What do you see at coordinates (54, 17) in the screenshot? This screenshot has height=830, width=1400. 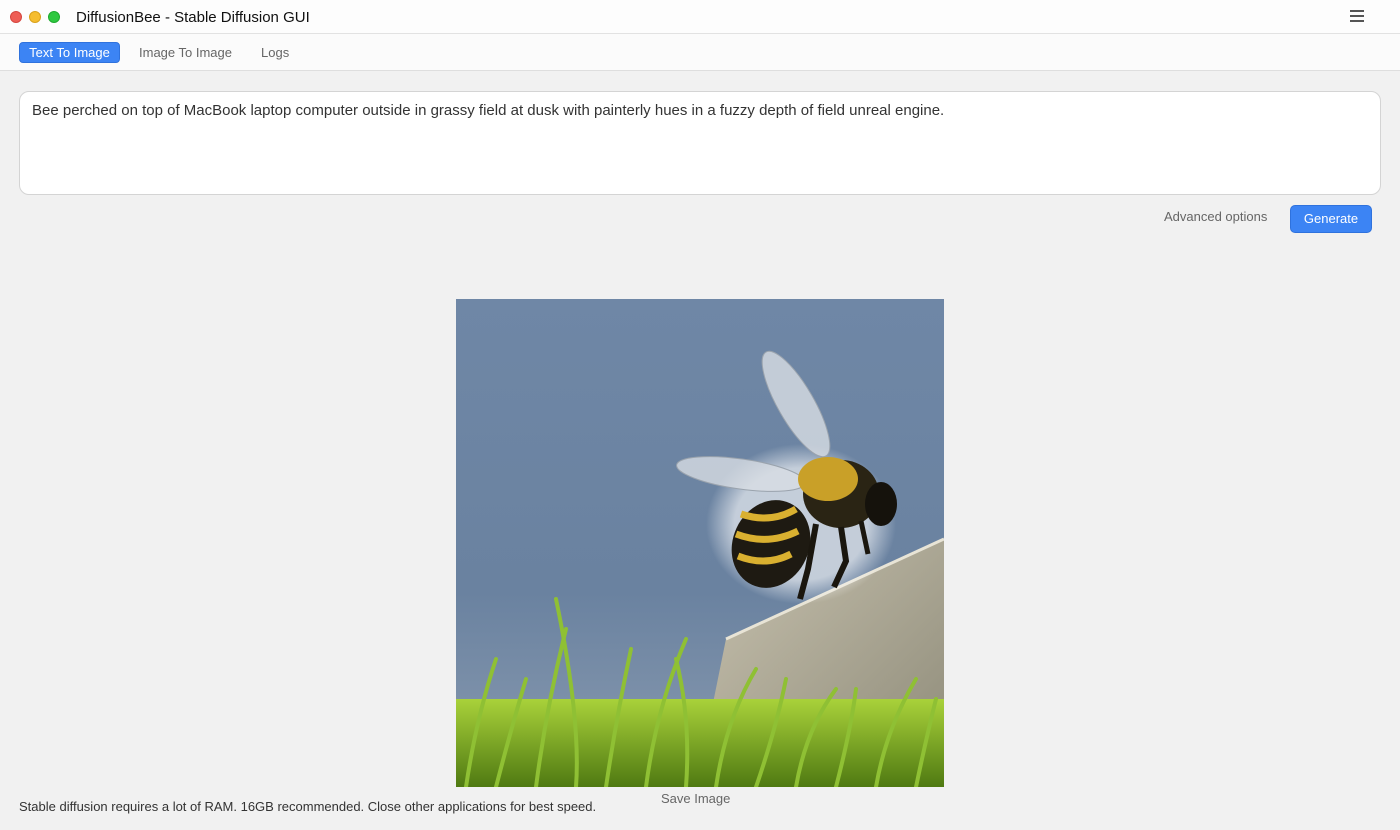 I see `maximize-window-button` at bounding box center [54, 17].